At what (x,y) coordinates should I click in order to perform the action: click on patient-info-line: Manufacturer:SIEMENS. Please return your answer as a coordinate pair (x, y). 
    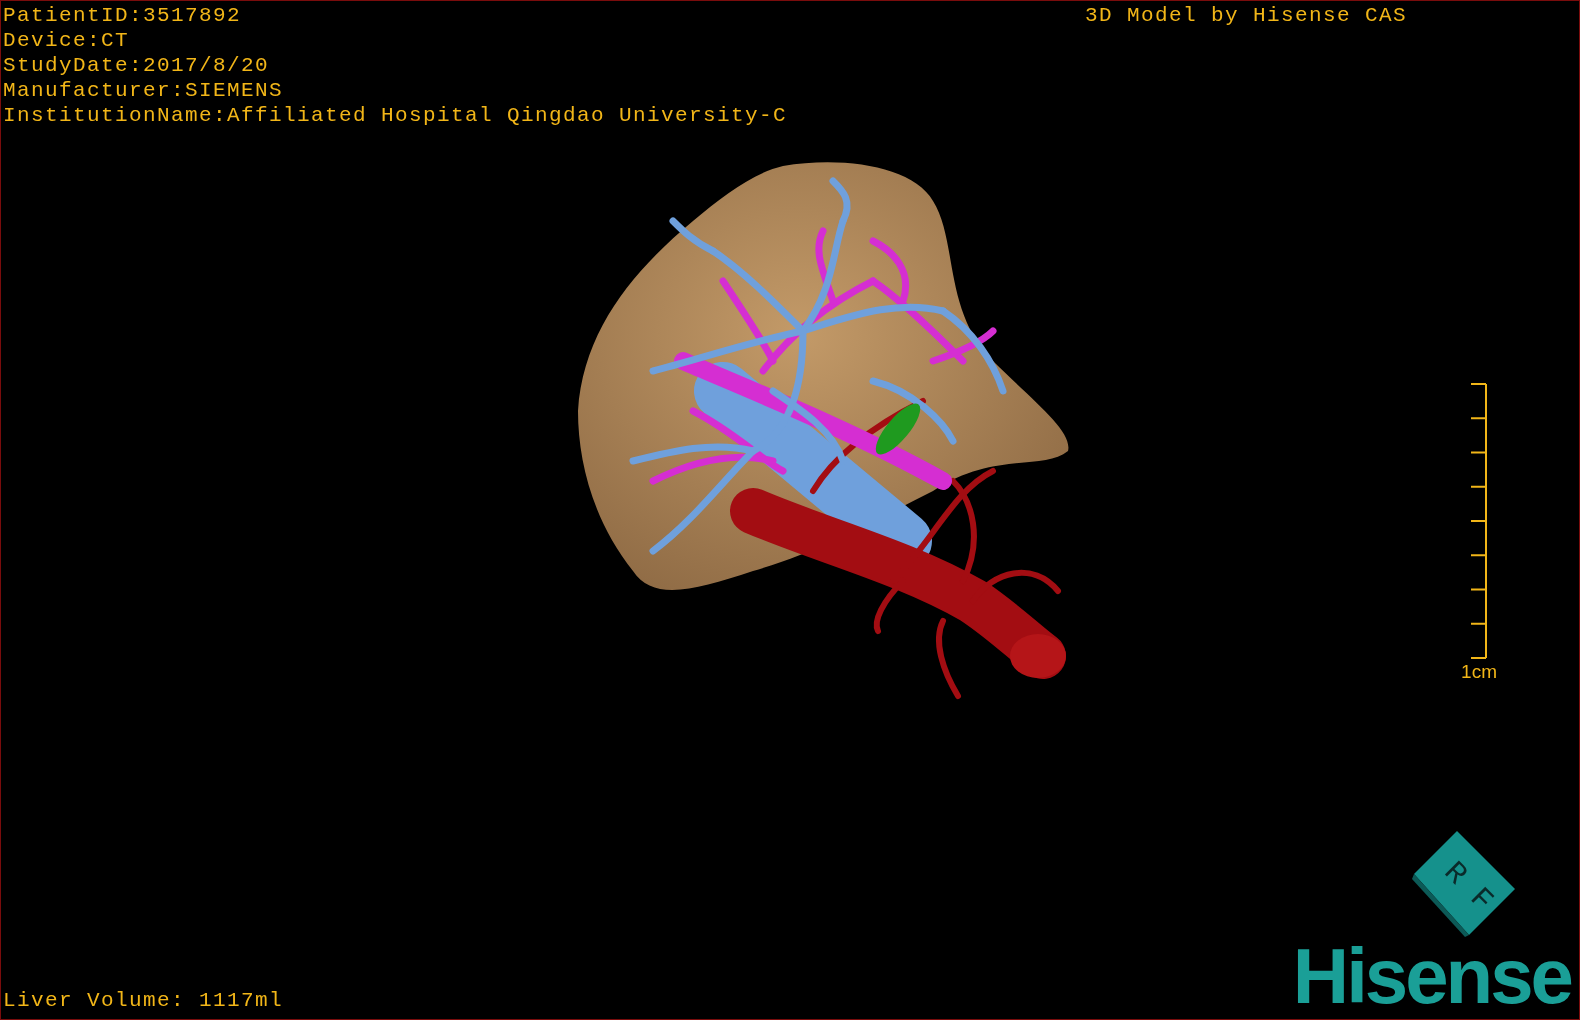
    Looking at the image, I should click on (144, 90).